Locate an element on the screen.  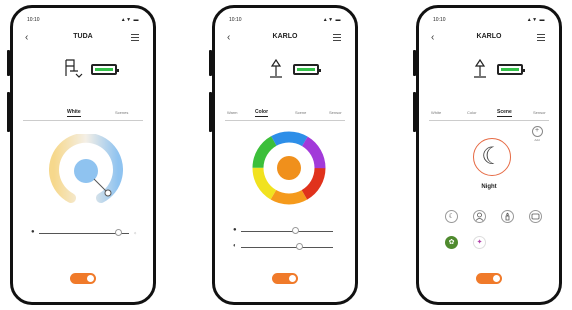
saturation-slider: ◐ is located at coordinates (287, 247).